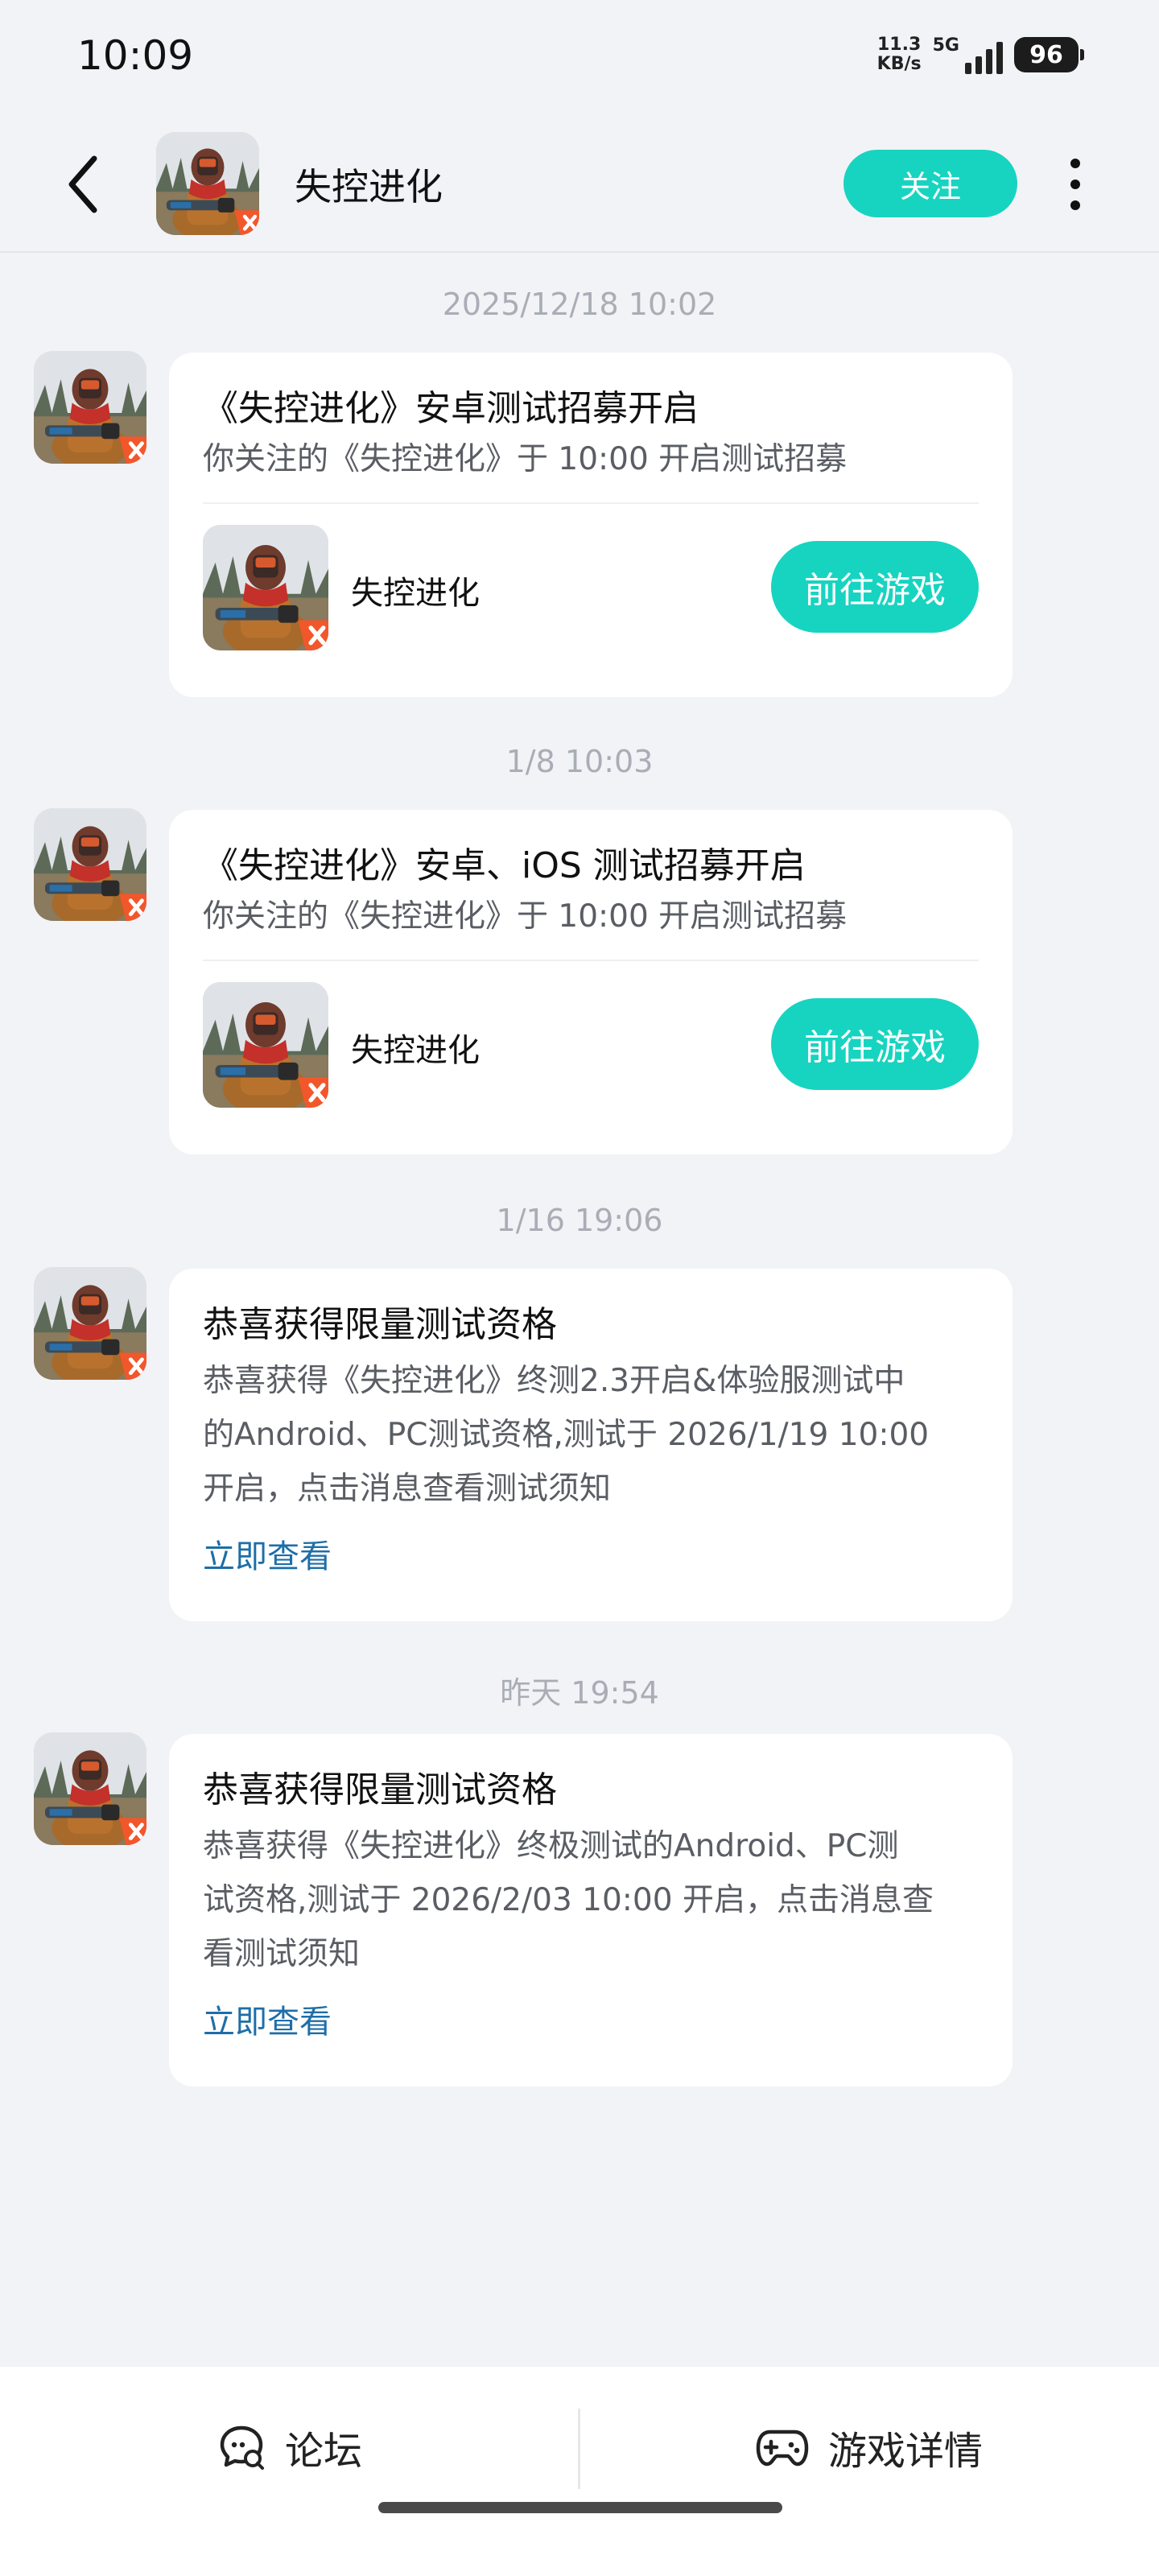 This screenshot has width=1159, height=2576. What do you see at coordinates (930, 183) in the screenshot?
I see `follow-button: 关注` at bounding box center [930, 183].